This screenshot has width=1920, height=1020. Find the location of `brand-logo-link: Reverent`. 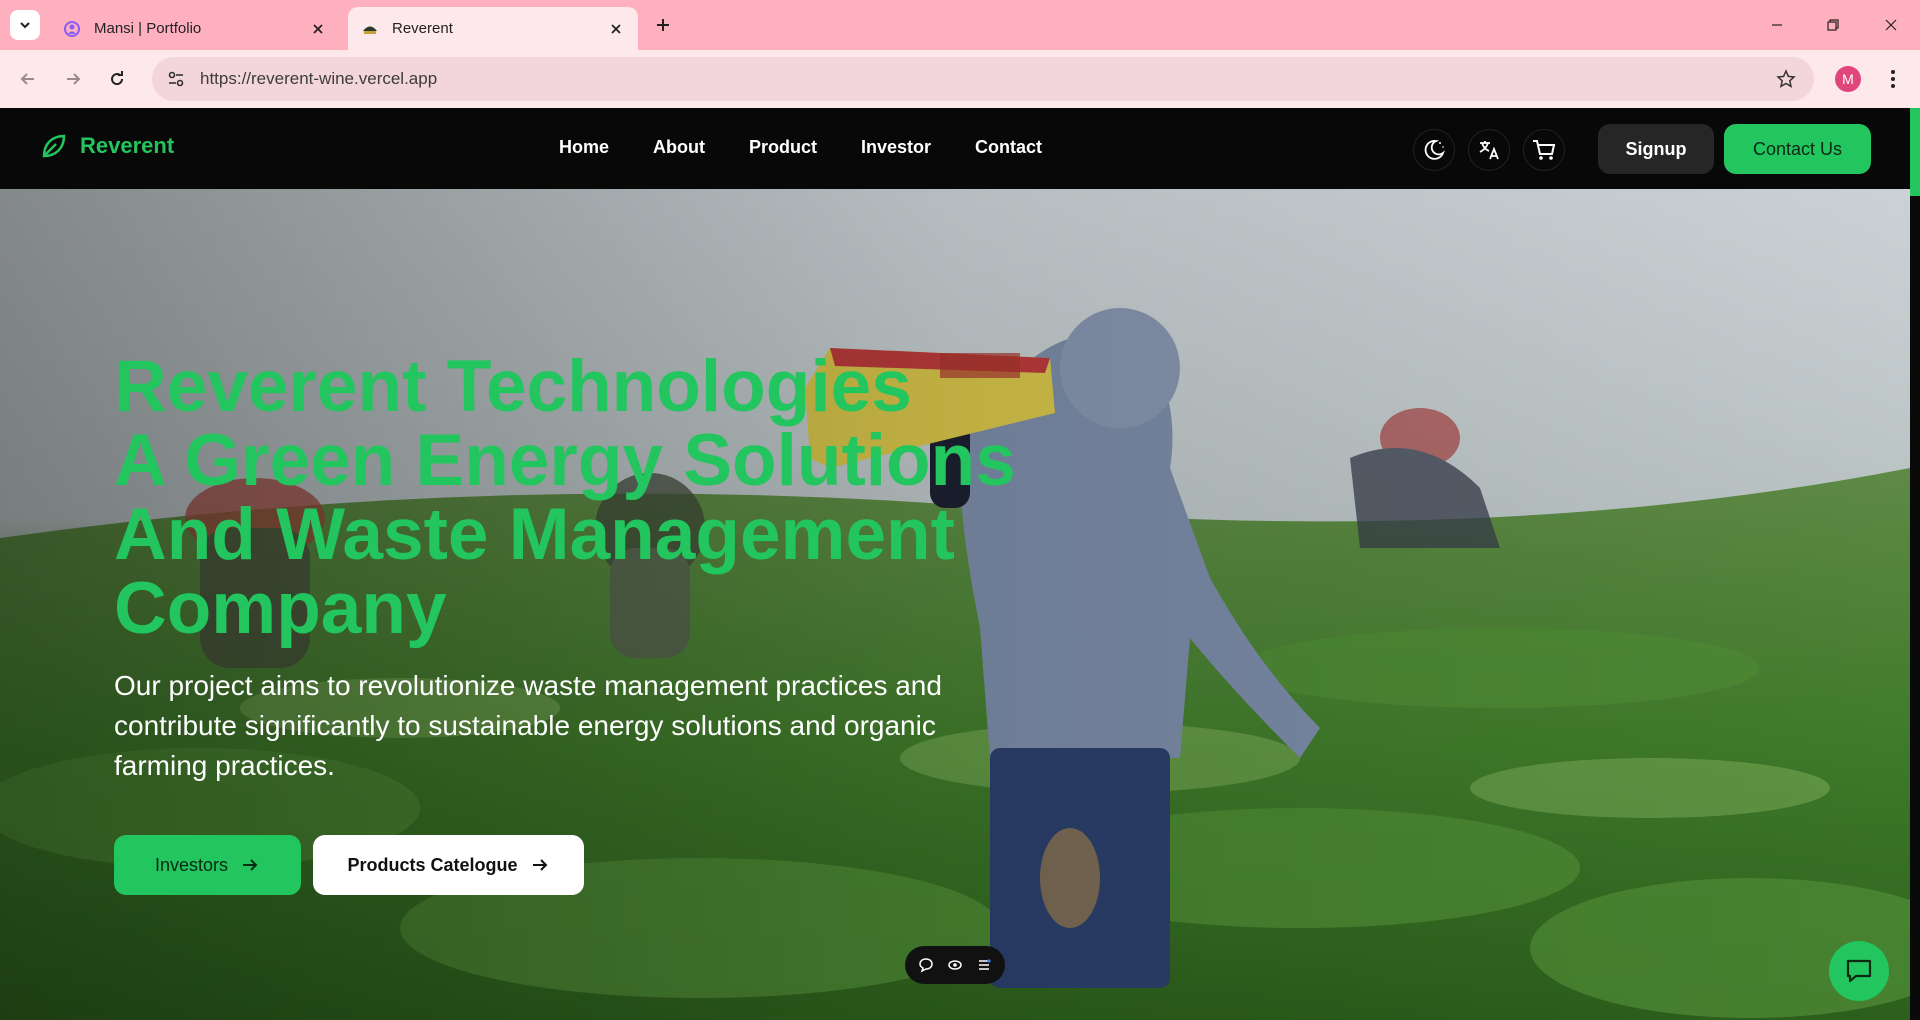

brand-logo-link: Reverent is located at coordinates (107, 146).